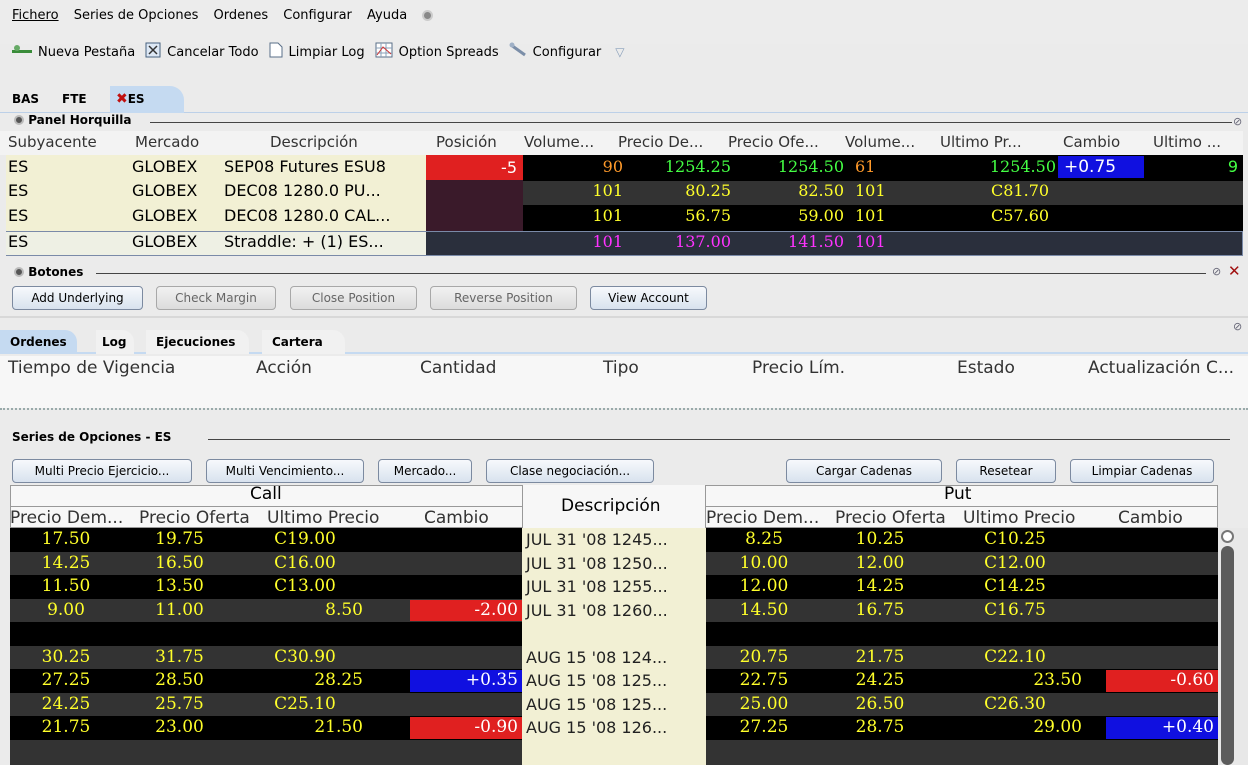 The image size is (1248, 765). Describe the element at coordinates (284, 368) in the screenshot. I see `col-action: Acción` at that location.